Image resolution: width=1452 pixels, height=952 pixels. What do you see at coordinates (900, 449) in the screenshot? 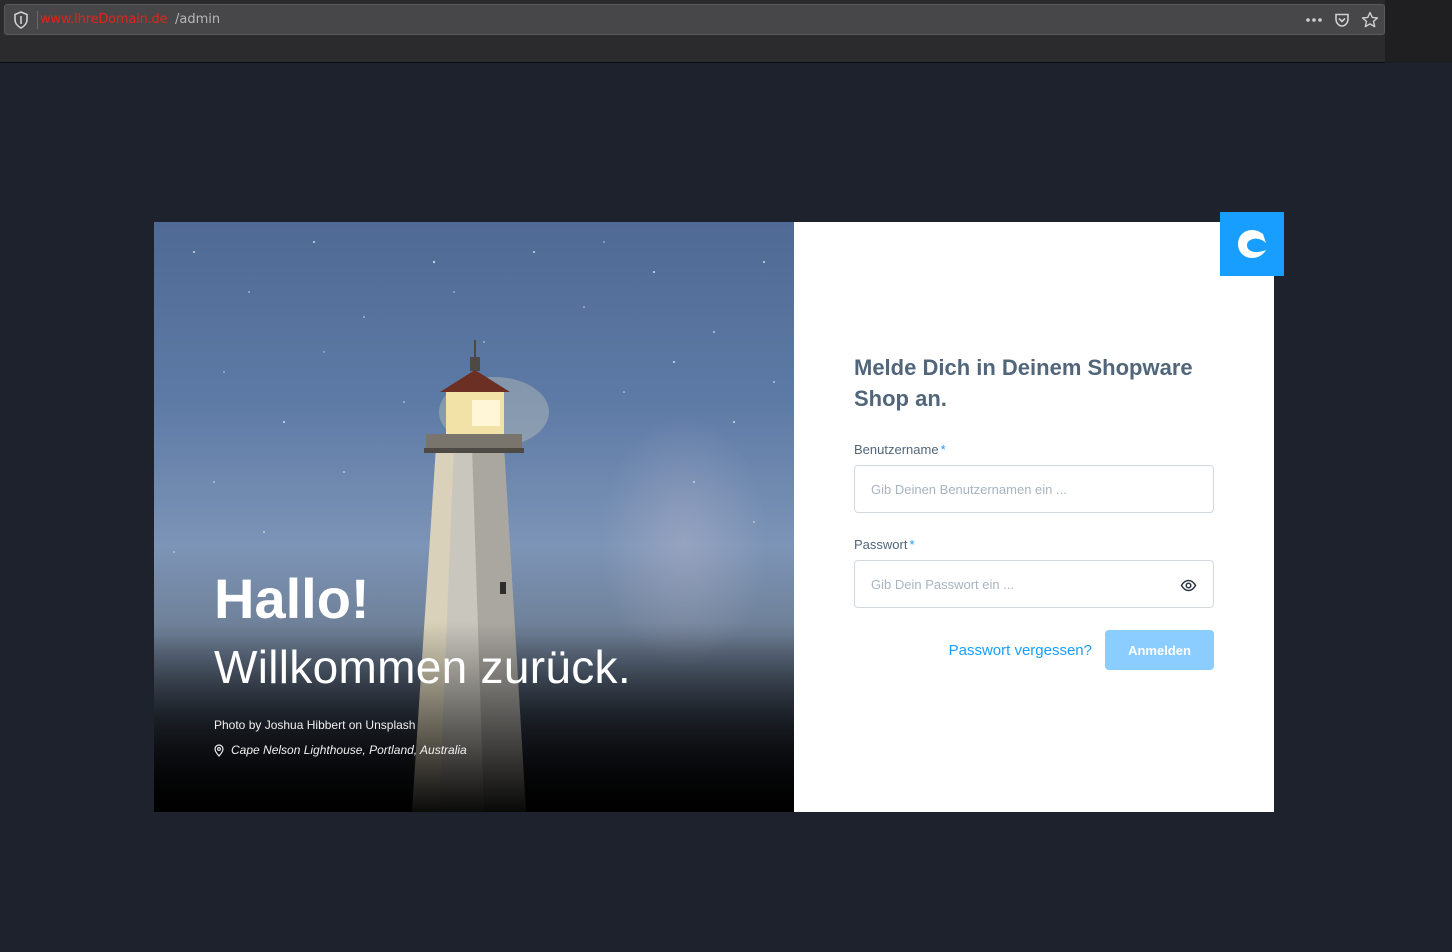
I see `username-label: Benutzername *` at bounding box center [900, 449].